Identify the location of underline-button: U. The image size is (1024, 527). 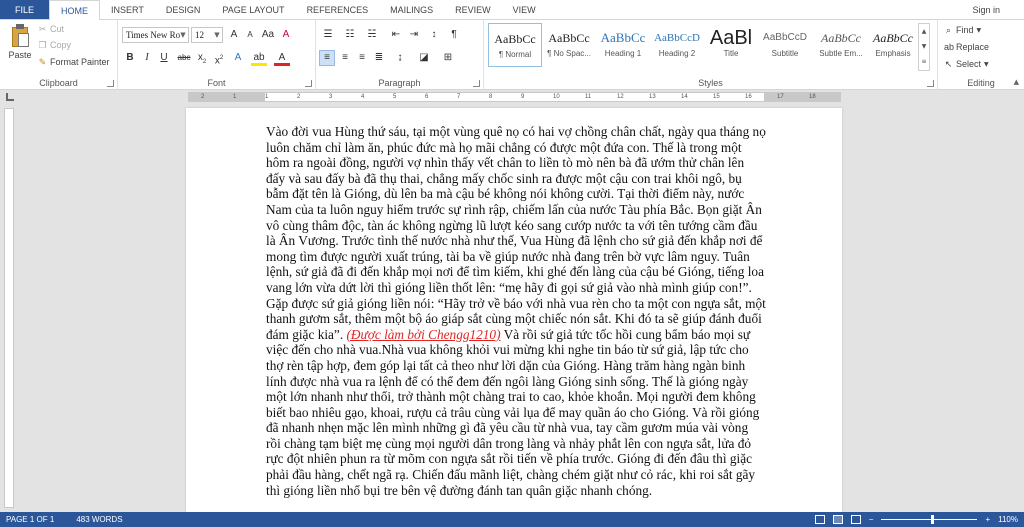
(164, 58).